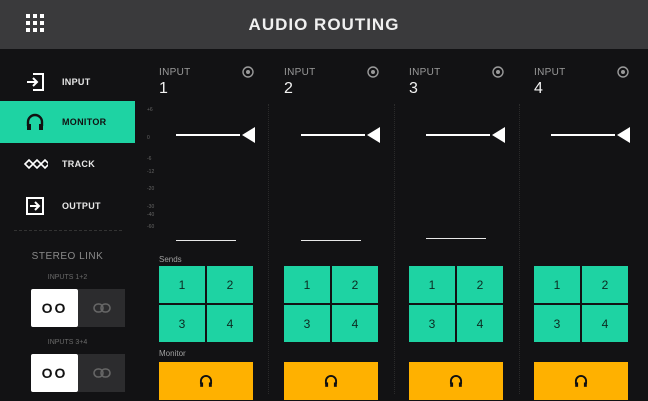  I want to click on channel-number: 1, so click(163, 88).